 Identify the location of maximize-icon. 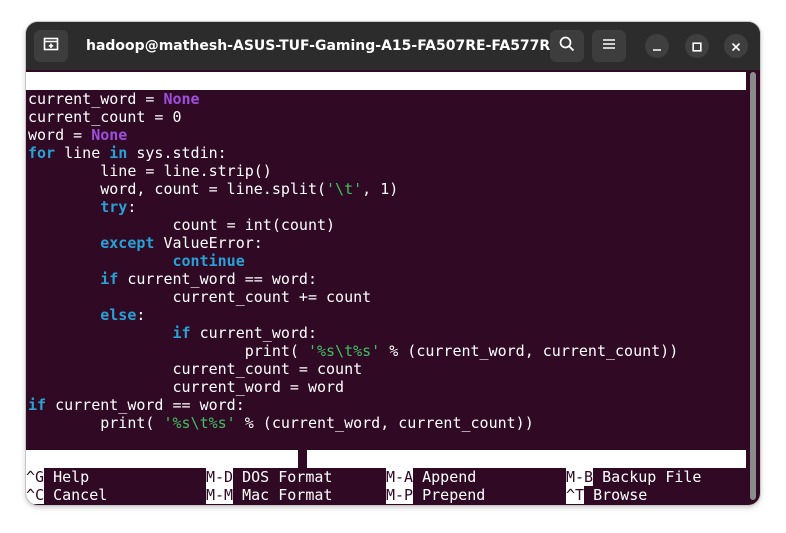
(697, 46).